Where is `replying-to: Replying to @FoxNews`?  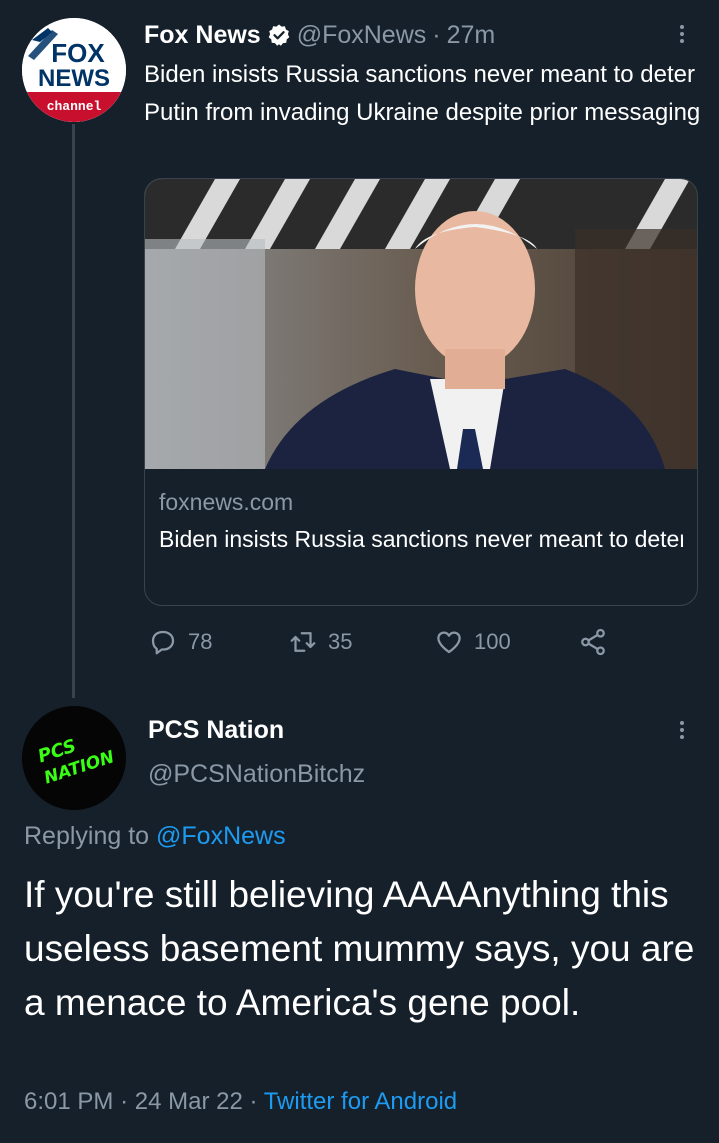
replying-to: Replying to @FoxNews is located at coordinates (155, 836).